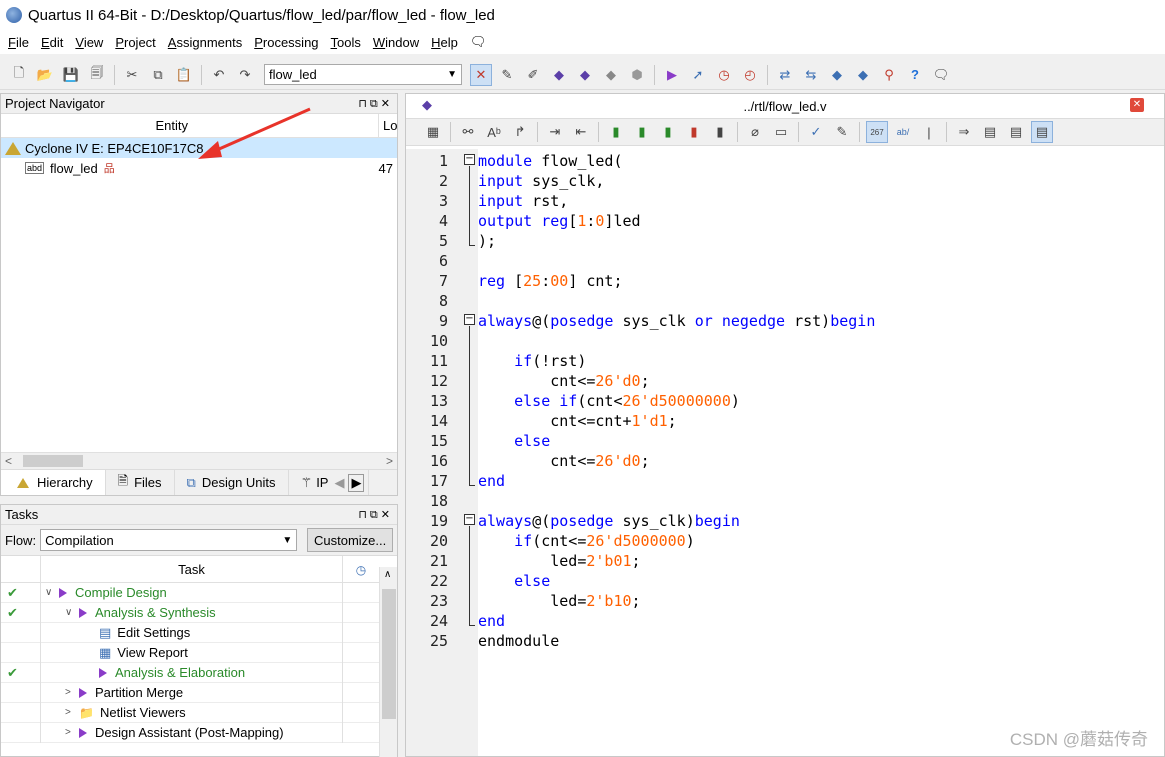 This screenshot has height=757, width=1165. What do you see at coordinates (821, 161) in the screenshot?
I see `code-line: module flow_led(` at bounding box center [821, 161].